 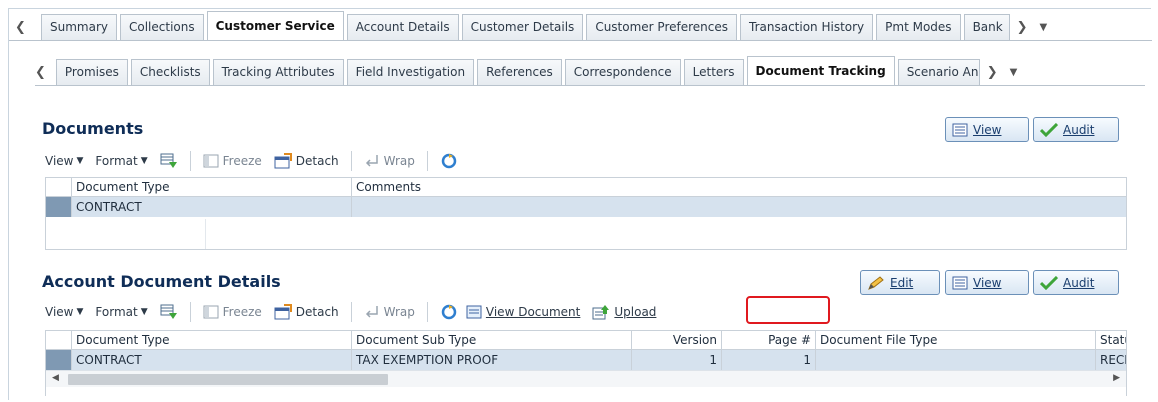 I want to click on account-edit-label: Edit, so click(x=902, y=282).